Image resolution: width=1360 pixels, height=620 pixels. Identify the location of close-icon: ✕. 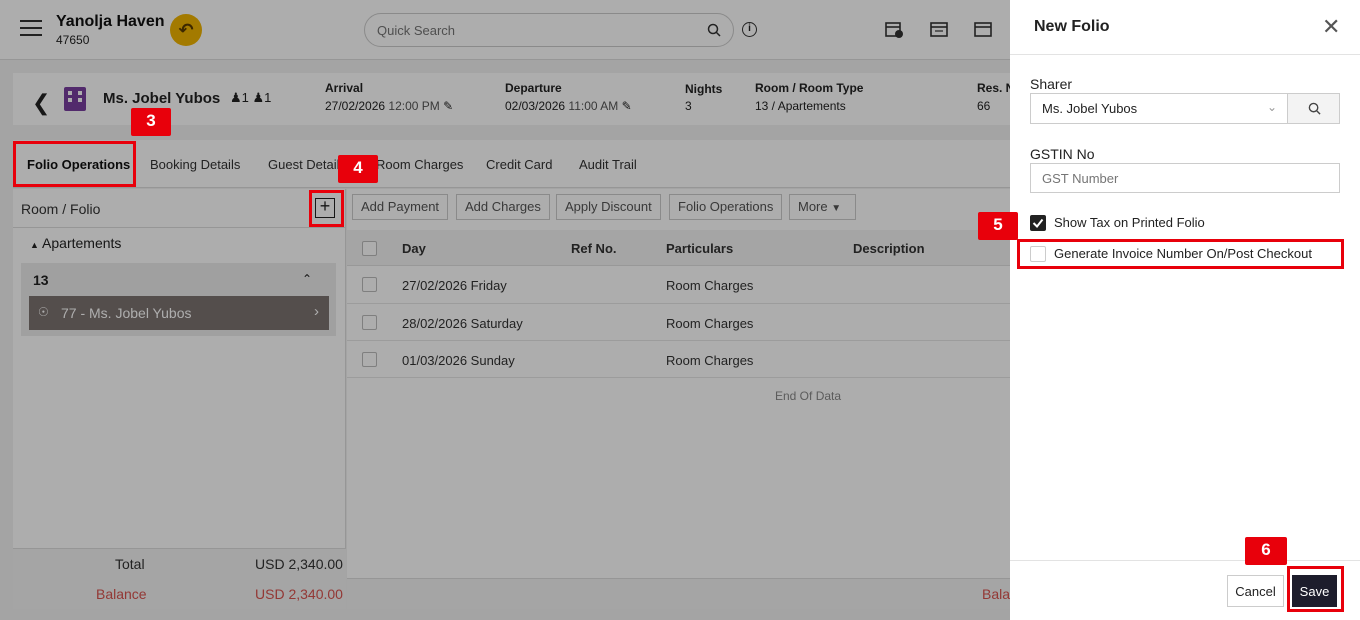
(1331, 27).